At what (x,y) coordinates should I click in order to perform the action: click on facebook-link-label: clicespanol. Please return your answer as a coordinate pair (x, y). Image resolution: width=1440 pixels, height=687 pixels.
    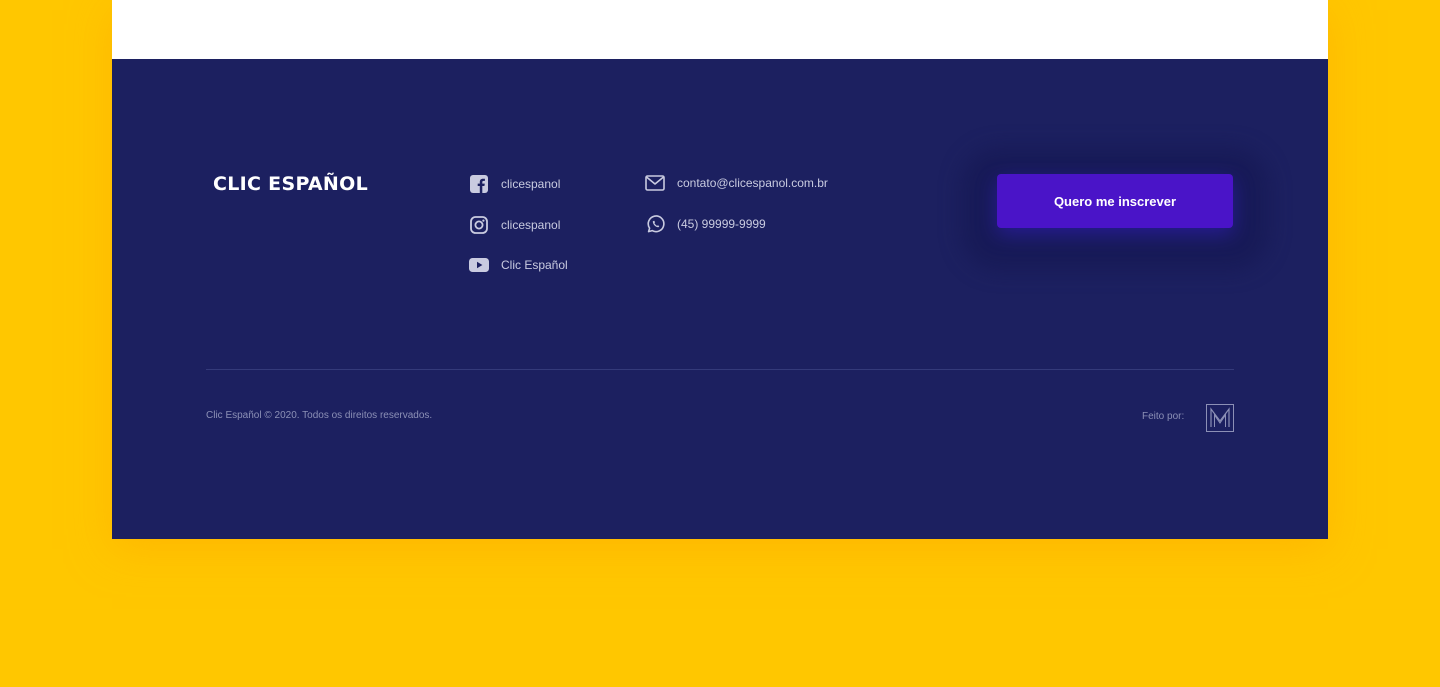
    Looking at the image, I should click on (531, 184).